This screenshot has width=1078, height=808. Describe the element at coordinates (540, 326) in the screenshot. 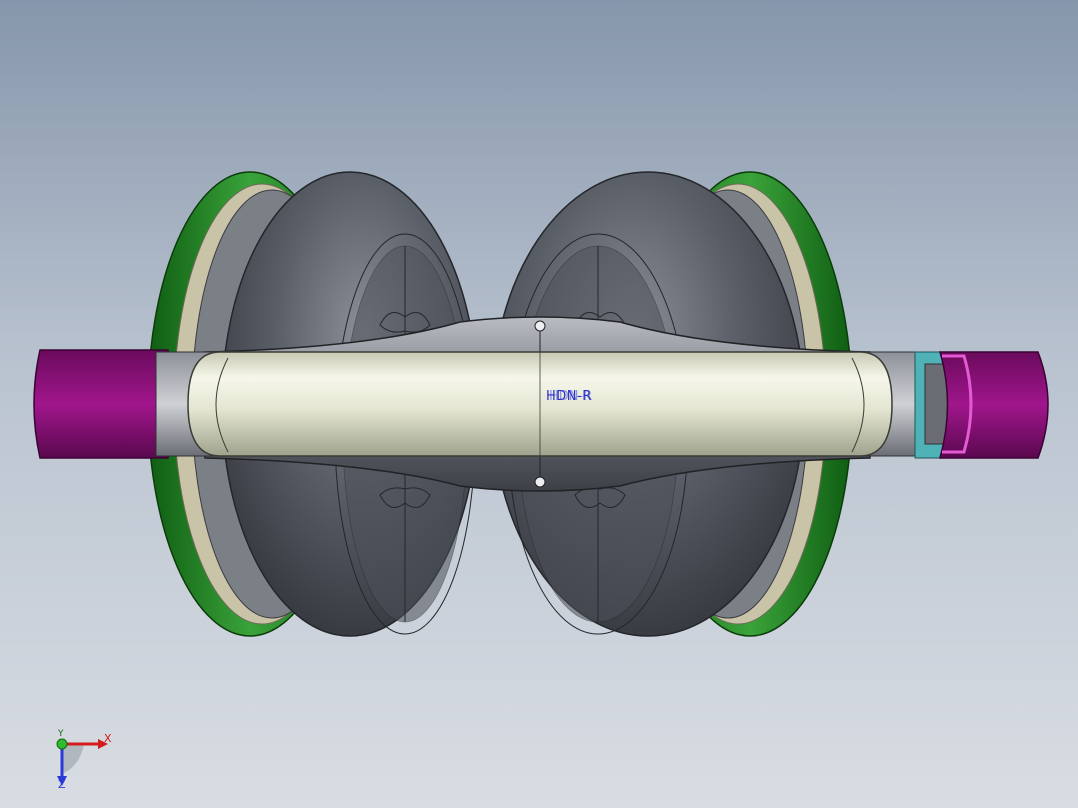

I see `hinge-pin-top` at that location.